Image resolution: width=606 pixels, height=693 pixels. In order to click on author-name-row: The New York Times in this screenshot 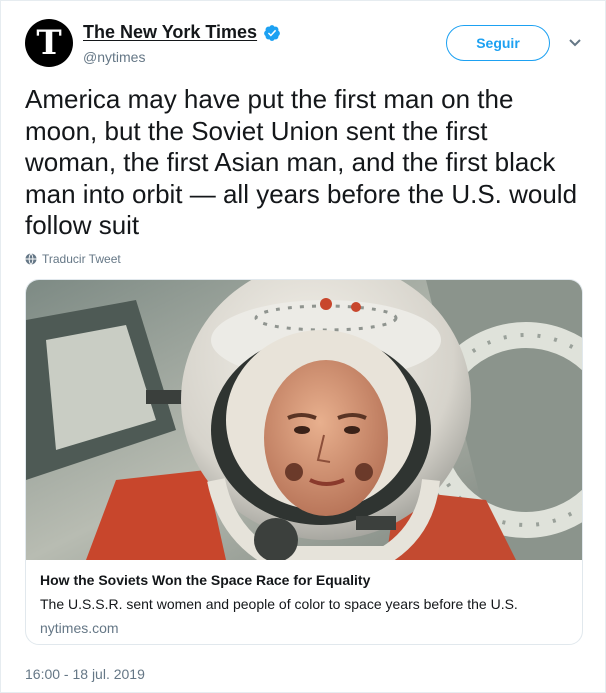, I will do `click(182, 32)`.